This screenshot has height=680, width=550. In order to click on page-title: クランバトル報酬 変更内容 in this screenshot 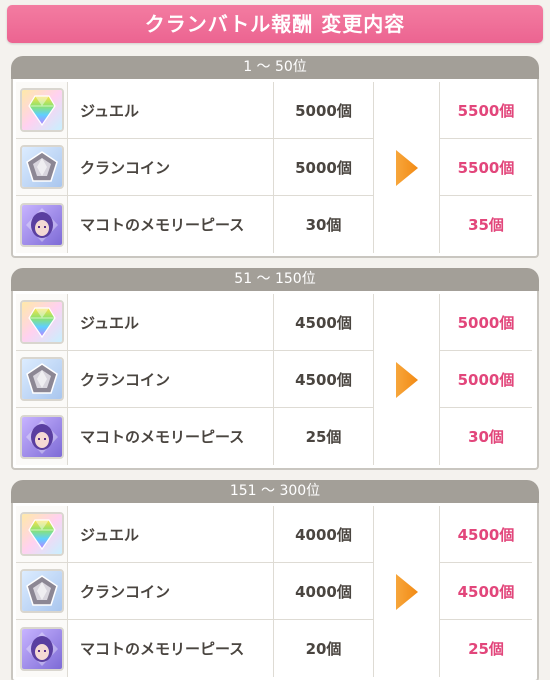, I will do `click(275, 24)`.